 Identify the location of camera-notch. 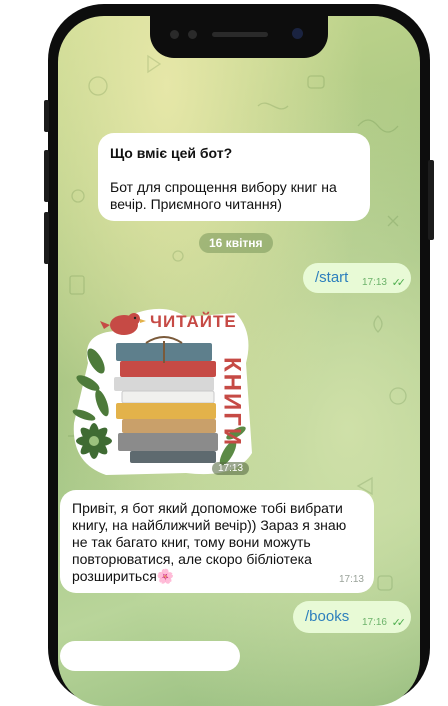
(239, 37).